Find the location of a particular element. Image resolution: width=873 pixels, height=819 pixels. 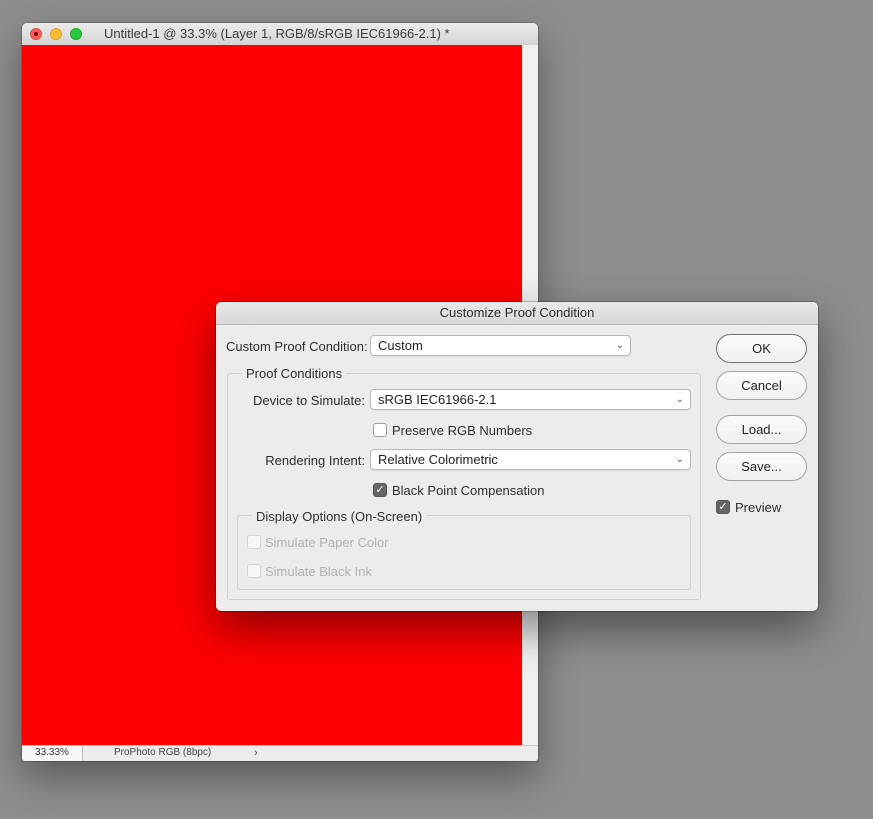

black-point-compensation-label: Black Point Compensation is located at coordinates (468, 490).